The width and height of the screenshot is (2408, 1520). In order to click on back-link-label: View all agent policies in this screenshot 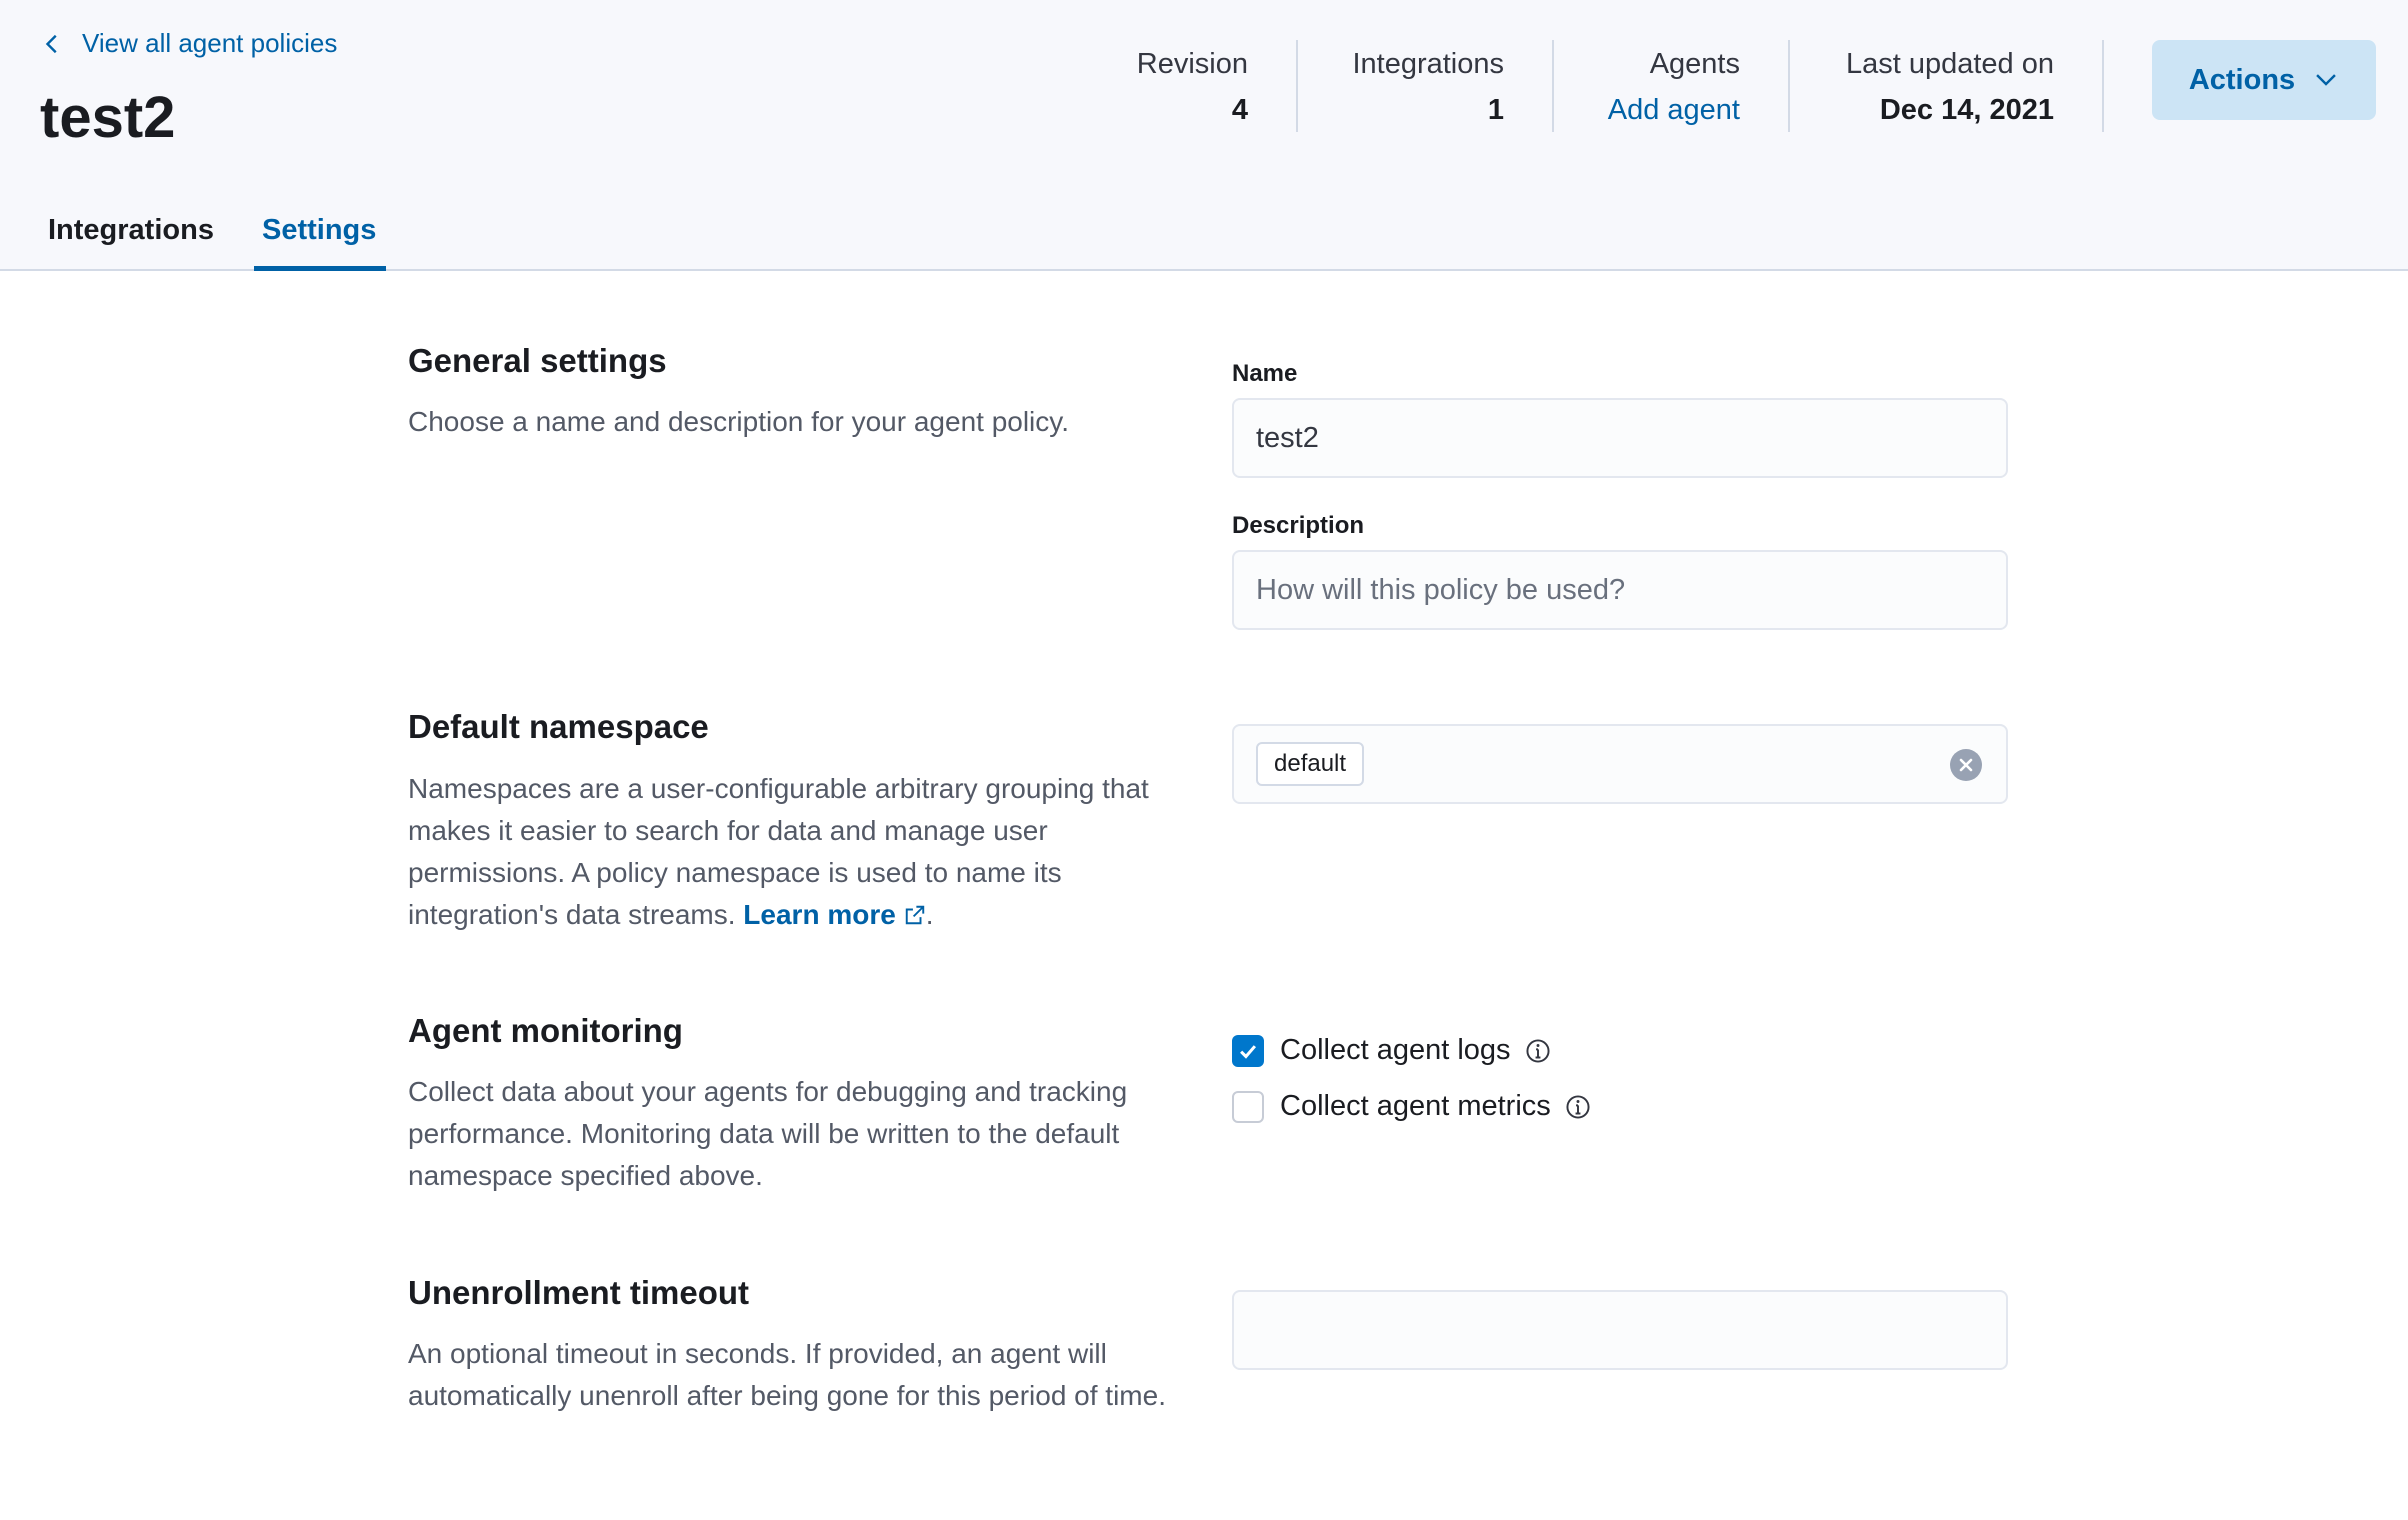, I will do `click(210, 43)`.